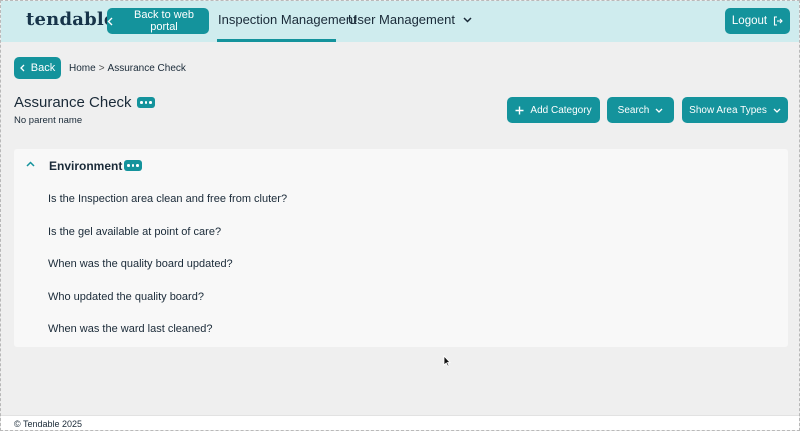 Image resolution: width=800 pixels, height=431 pixels. I want to click on logout-icon, so click(778, 21).